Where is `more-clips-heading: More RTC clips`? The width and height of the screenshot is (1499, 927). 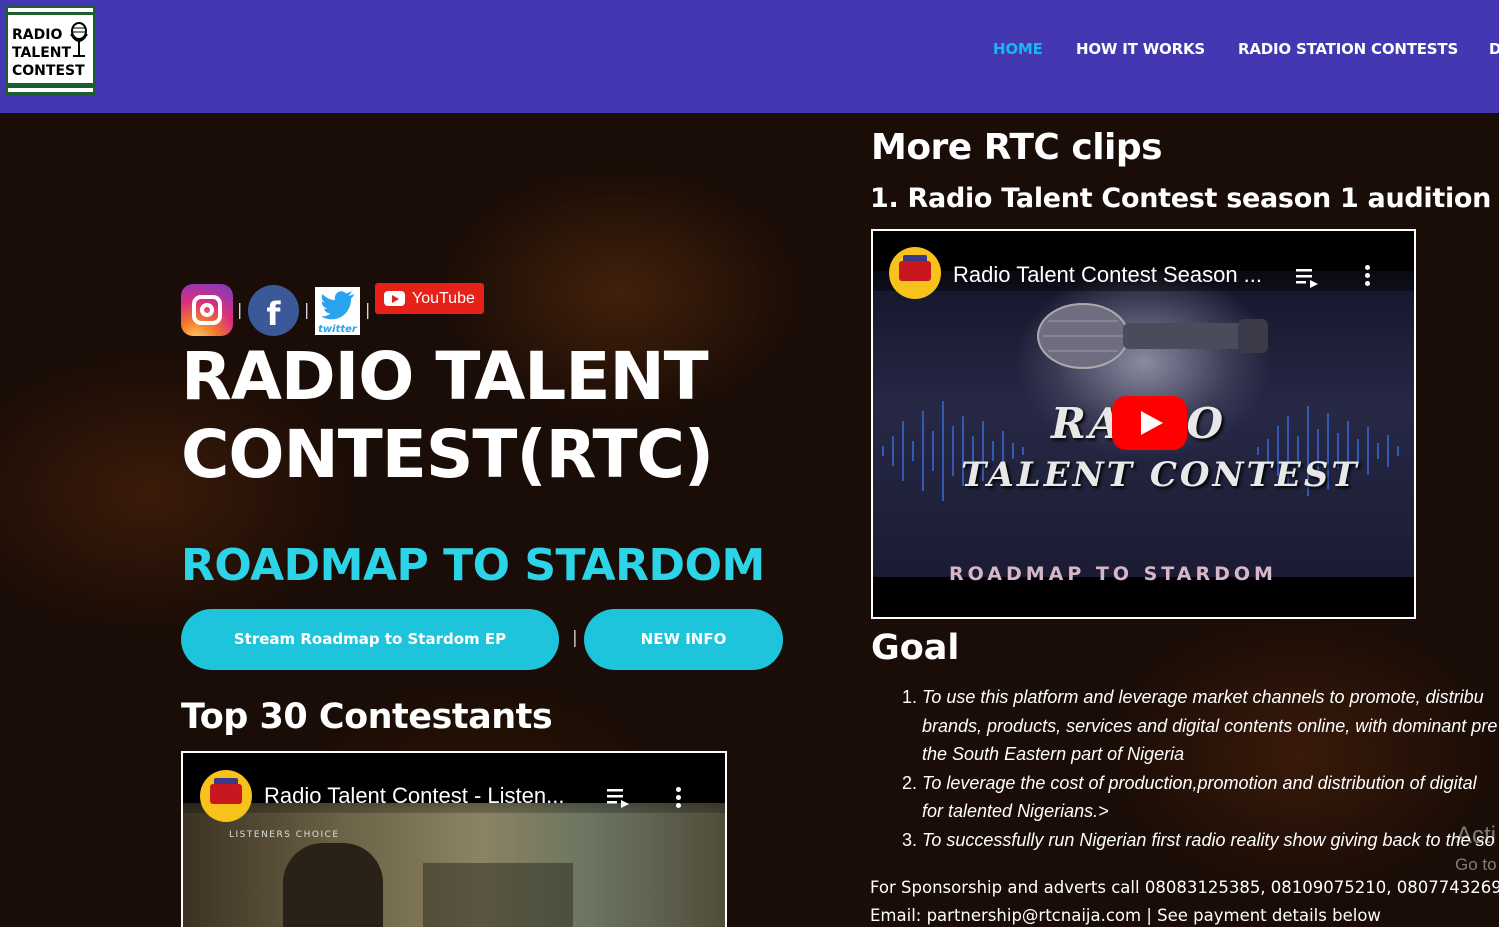 more-clips-heading: More RTC clips is located at coordinates (1017, 147).